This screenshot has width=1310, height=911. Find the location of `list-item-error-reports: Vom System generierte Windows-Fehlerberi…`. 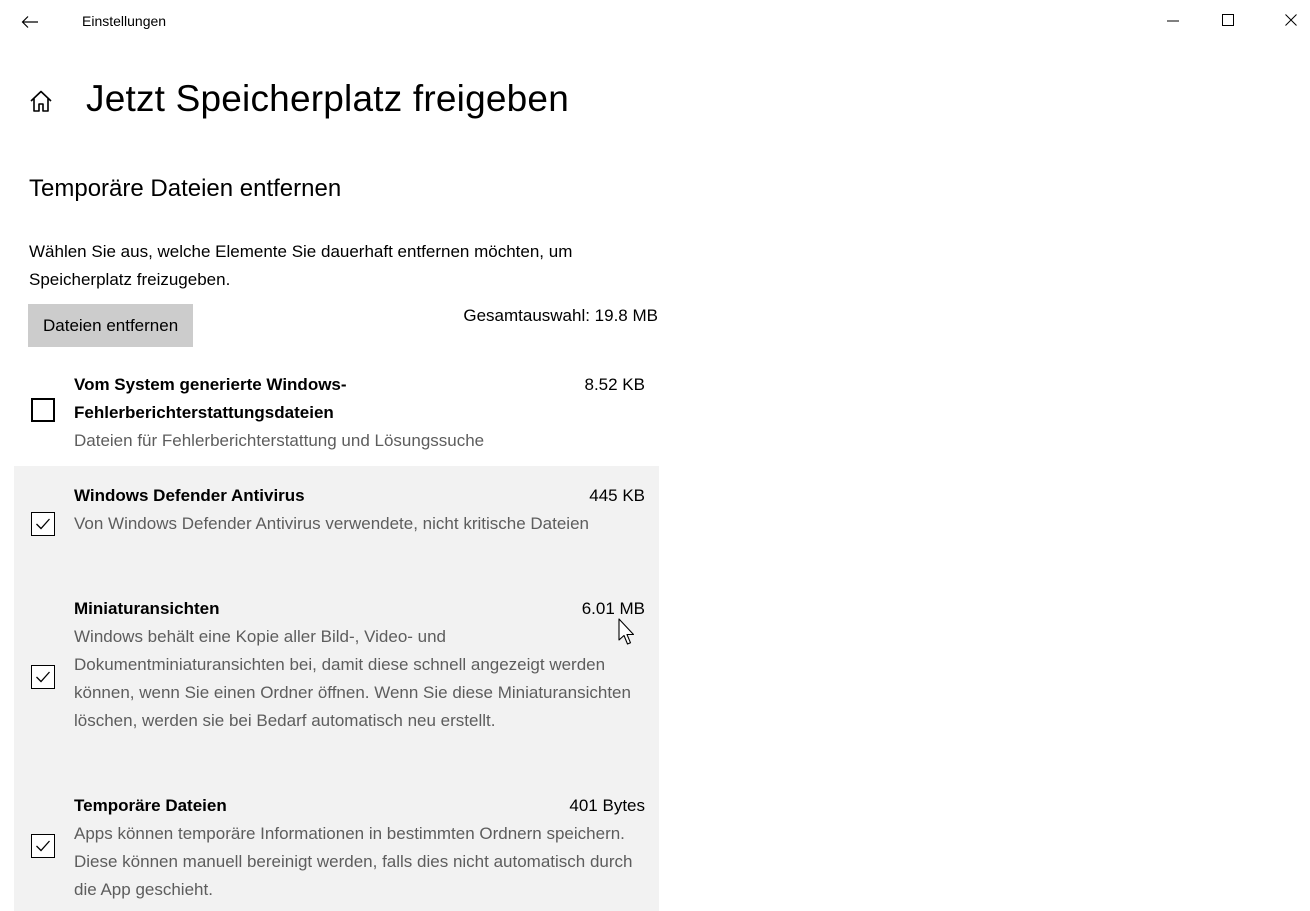

list-item-error-reports: Vom System generierte Windows-Fehlerberi… is located at coordinates (336, 412).